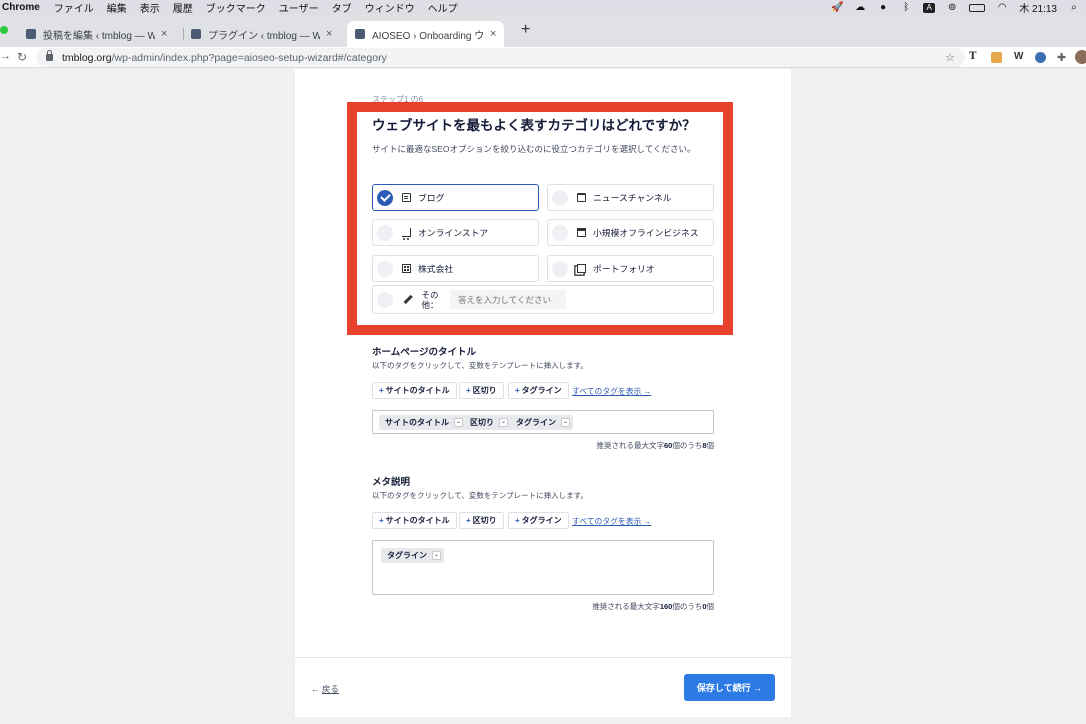 The height and width of the screenshot is (724, 1086). What do you see at coordinates (630, 268) in the screenshot?
I see `category-option-portfolio: ポートフォリオ` at bounding box center [630, 268].